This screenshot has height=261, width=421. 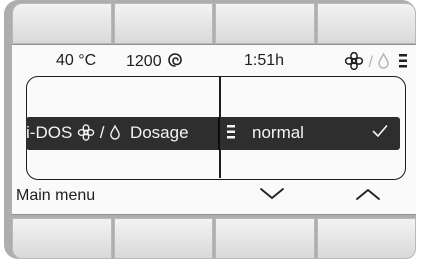 I want to click on setting-suffix: Dosage, so click(x=159, y=132).